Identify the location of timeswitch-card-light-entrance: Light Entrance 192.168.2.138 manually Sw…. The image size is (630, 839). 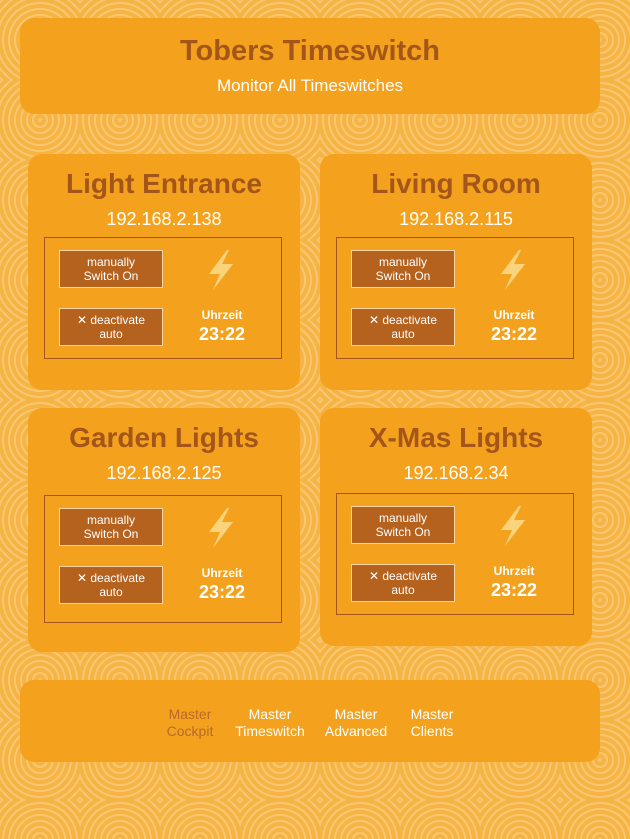
(164, 272).